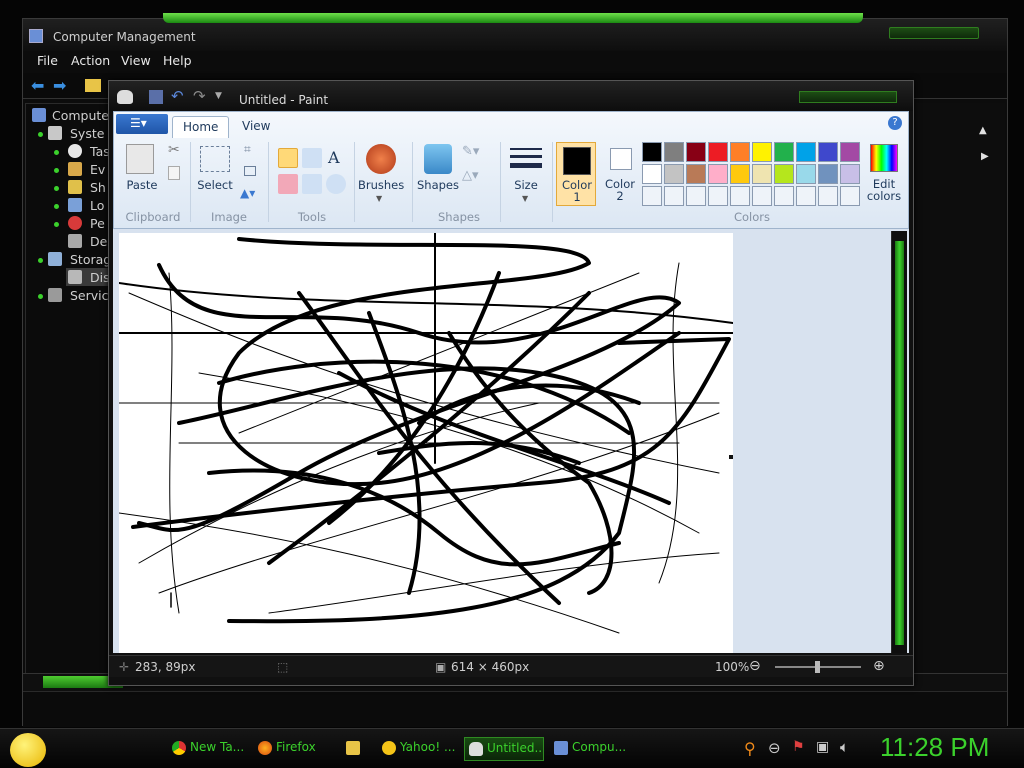  I want to click on save-icon, so click(156, 97).